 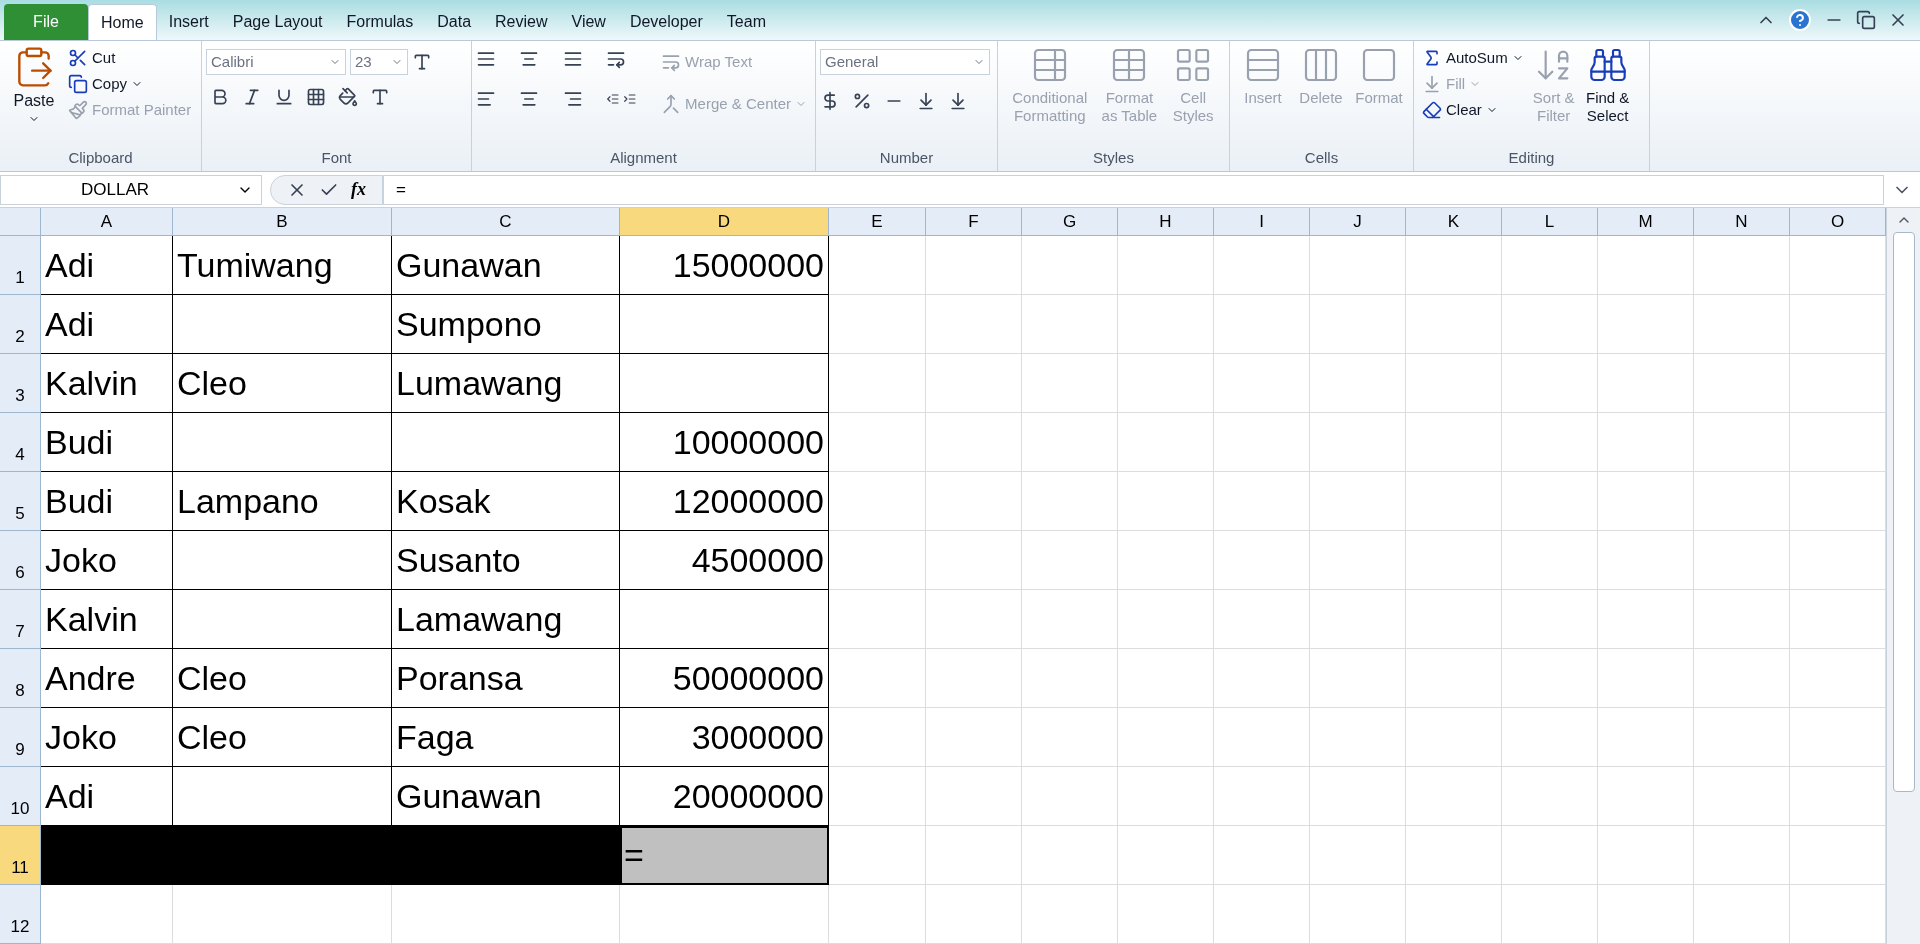 What do you see at coordinates (529, 59) in the screenshot?
I see `align-middle-icon` at bounding box center [529, 59].